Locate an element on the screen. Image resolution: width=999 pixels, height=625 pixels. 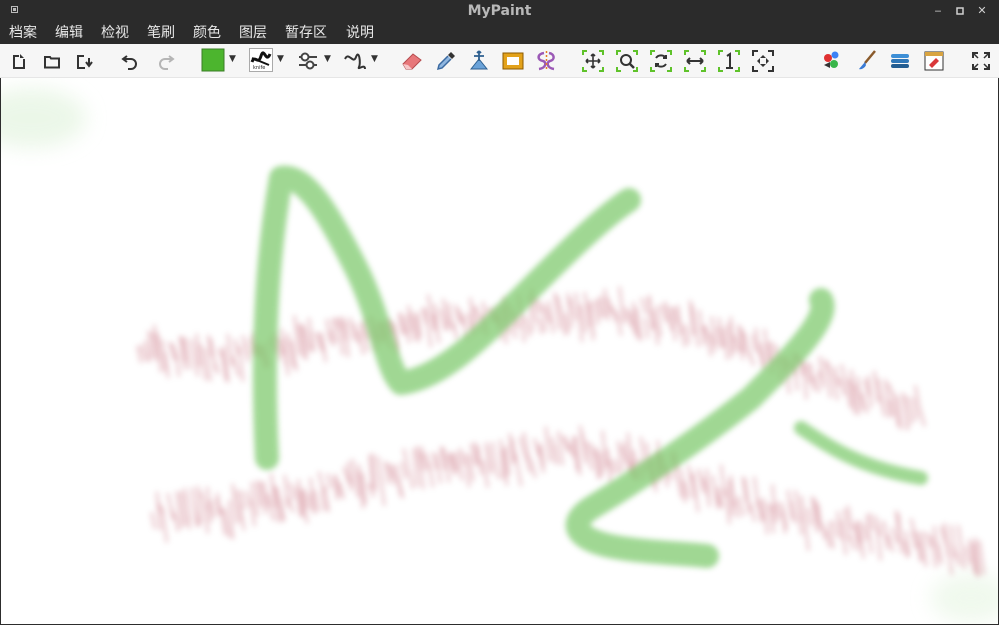
redo-icon is located at coordinates (166, 61).